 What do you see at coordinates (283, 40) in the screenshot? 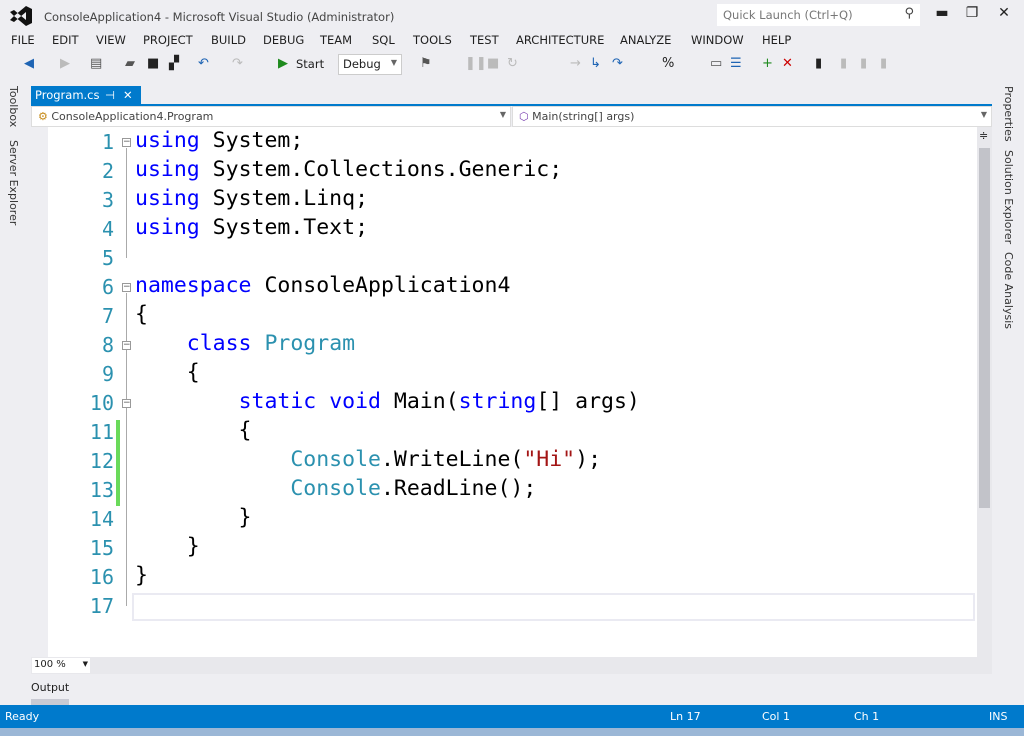
I see `menu-debug: DEBUG` at bounding box center [283, 40].